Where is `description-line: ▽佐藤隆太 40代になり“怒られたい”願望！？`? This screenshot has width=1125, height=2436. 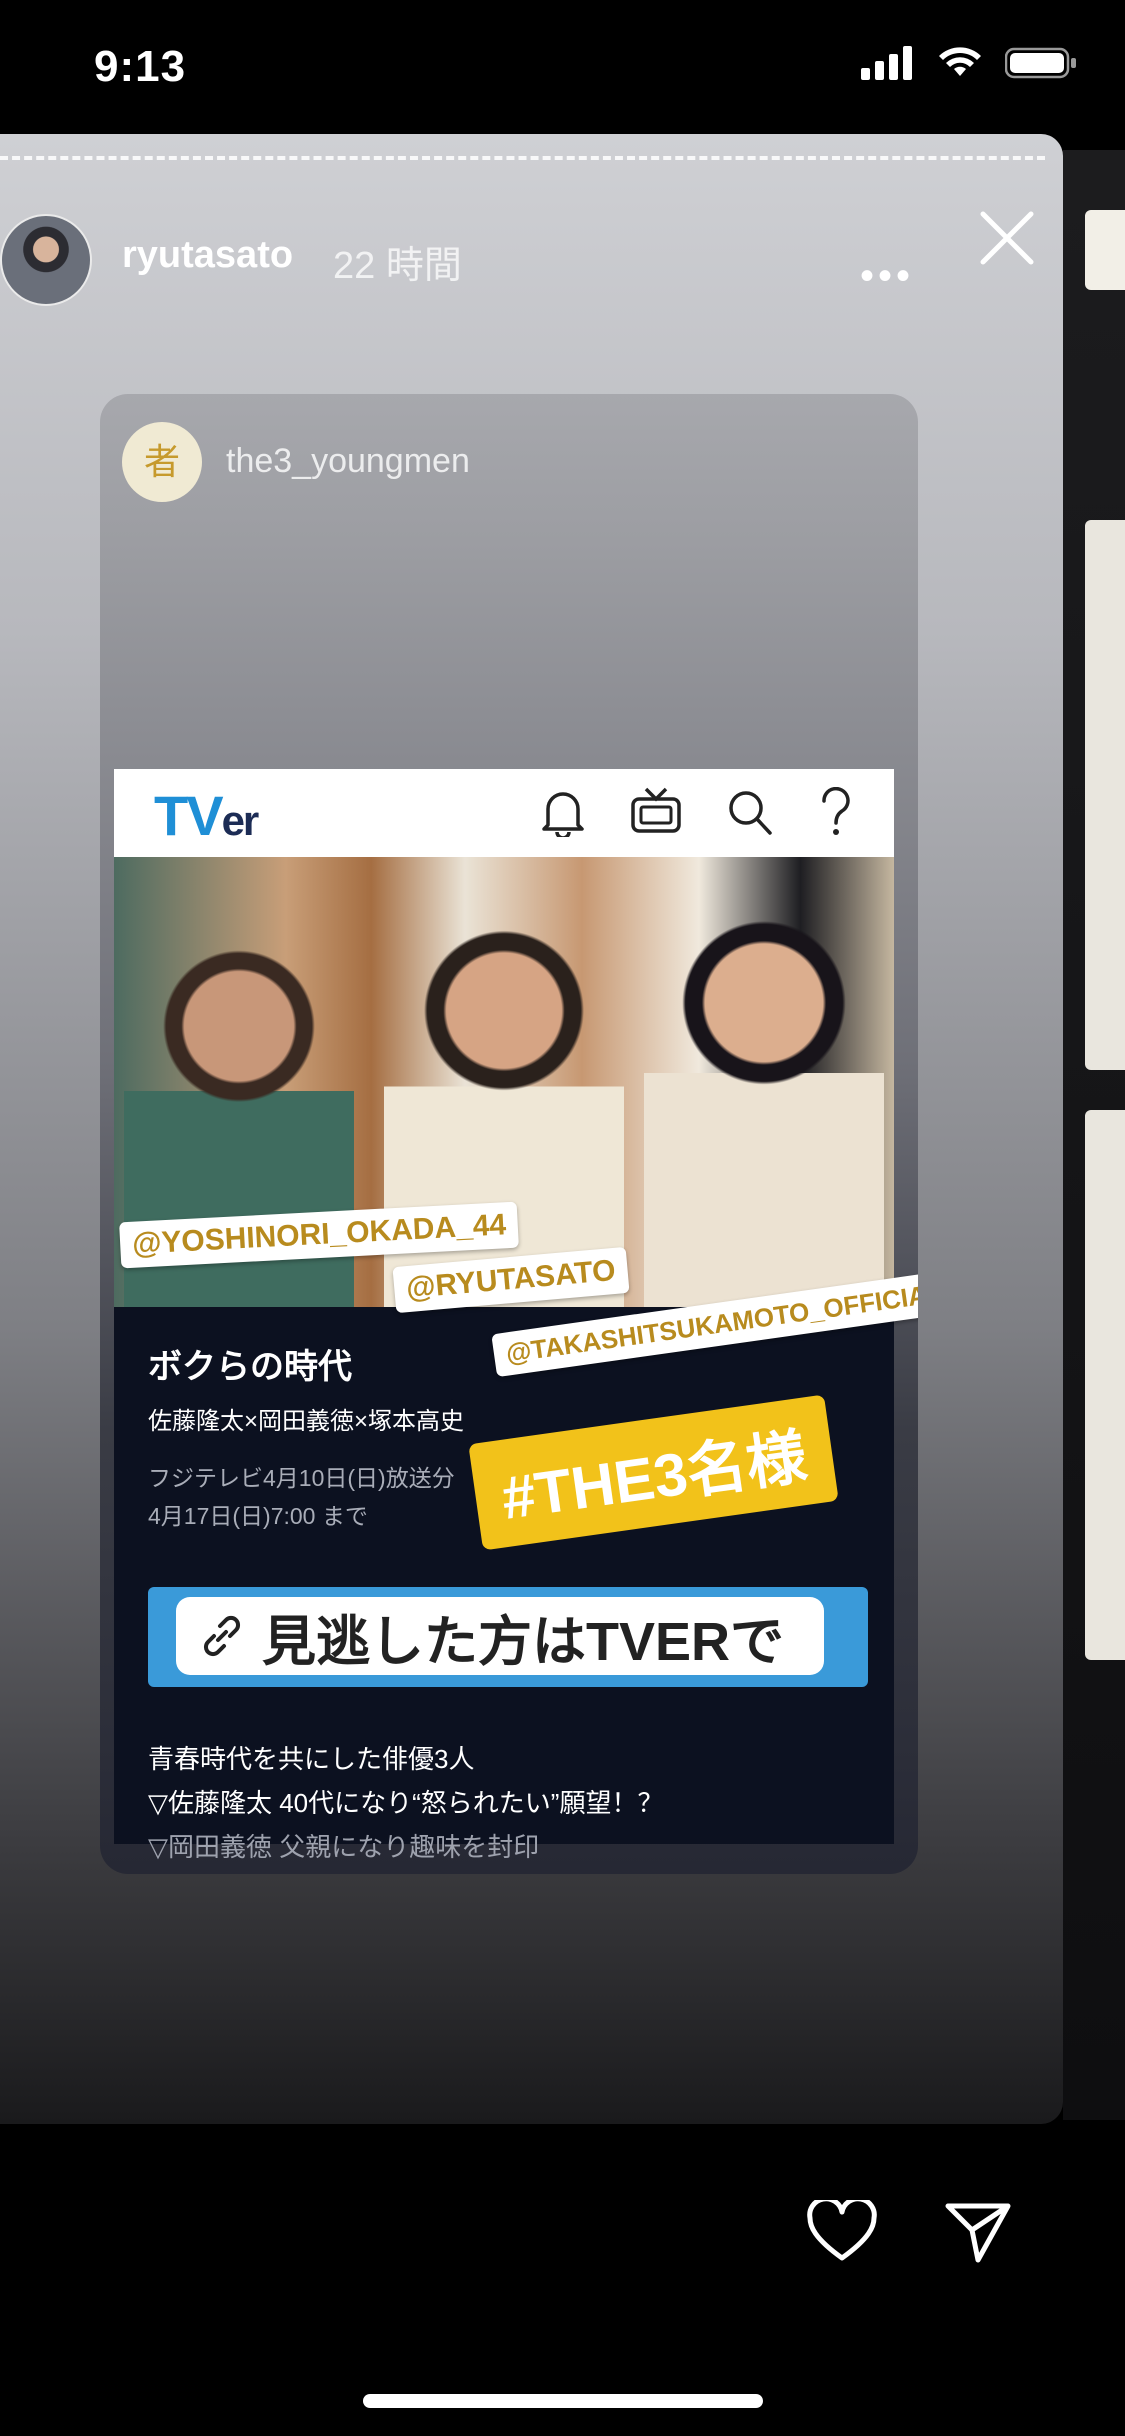 description-line: ▽佐藤隆太 40代になり“怒られたい”願望！？ is located at coordinates (406, 1803).